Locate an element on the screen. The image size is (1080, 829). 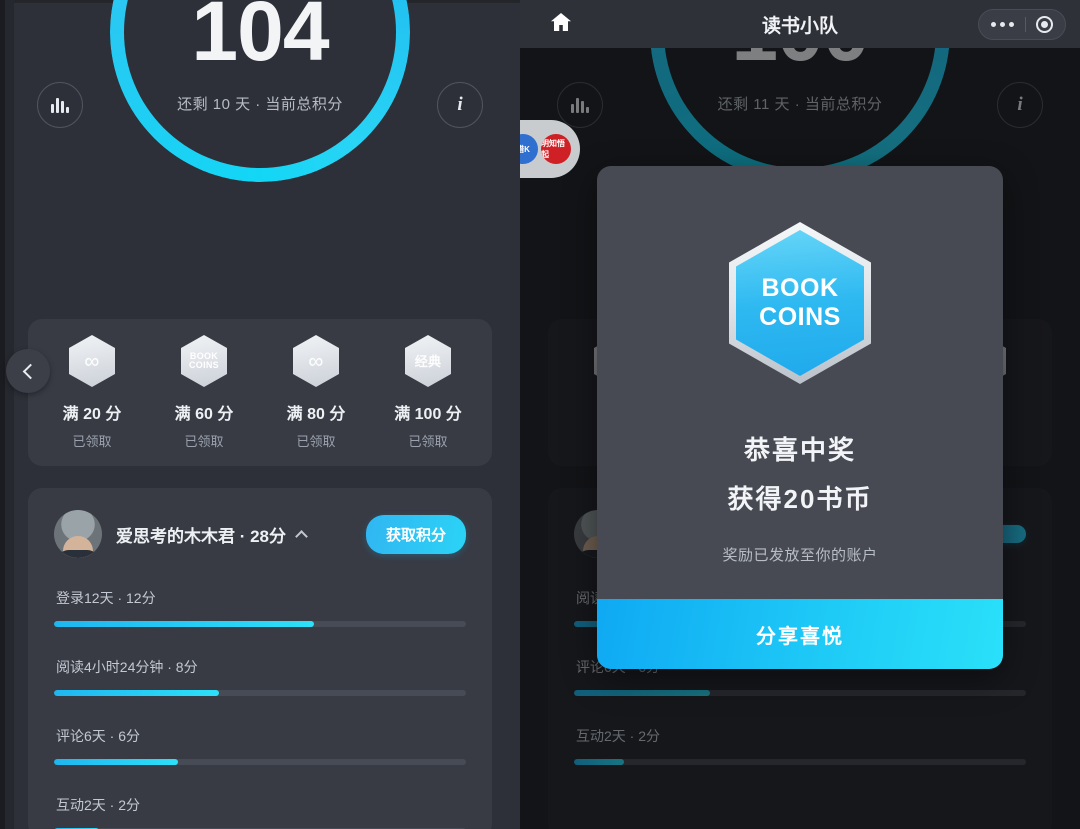
reward-title-line1: 恭喜中奖 is located at coordinates (799, 450).